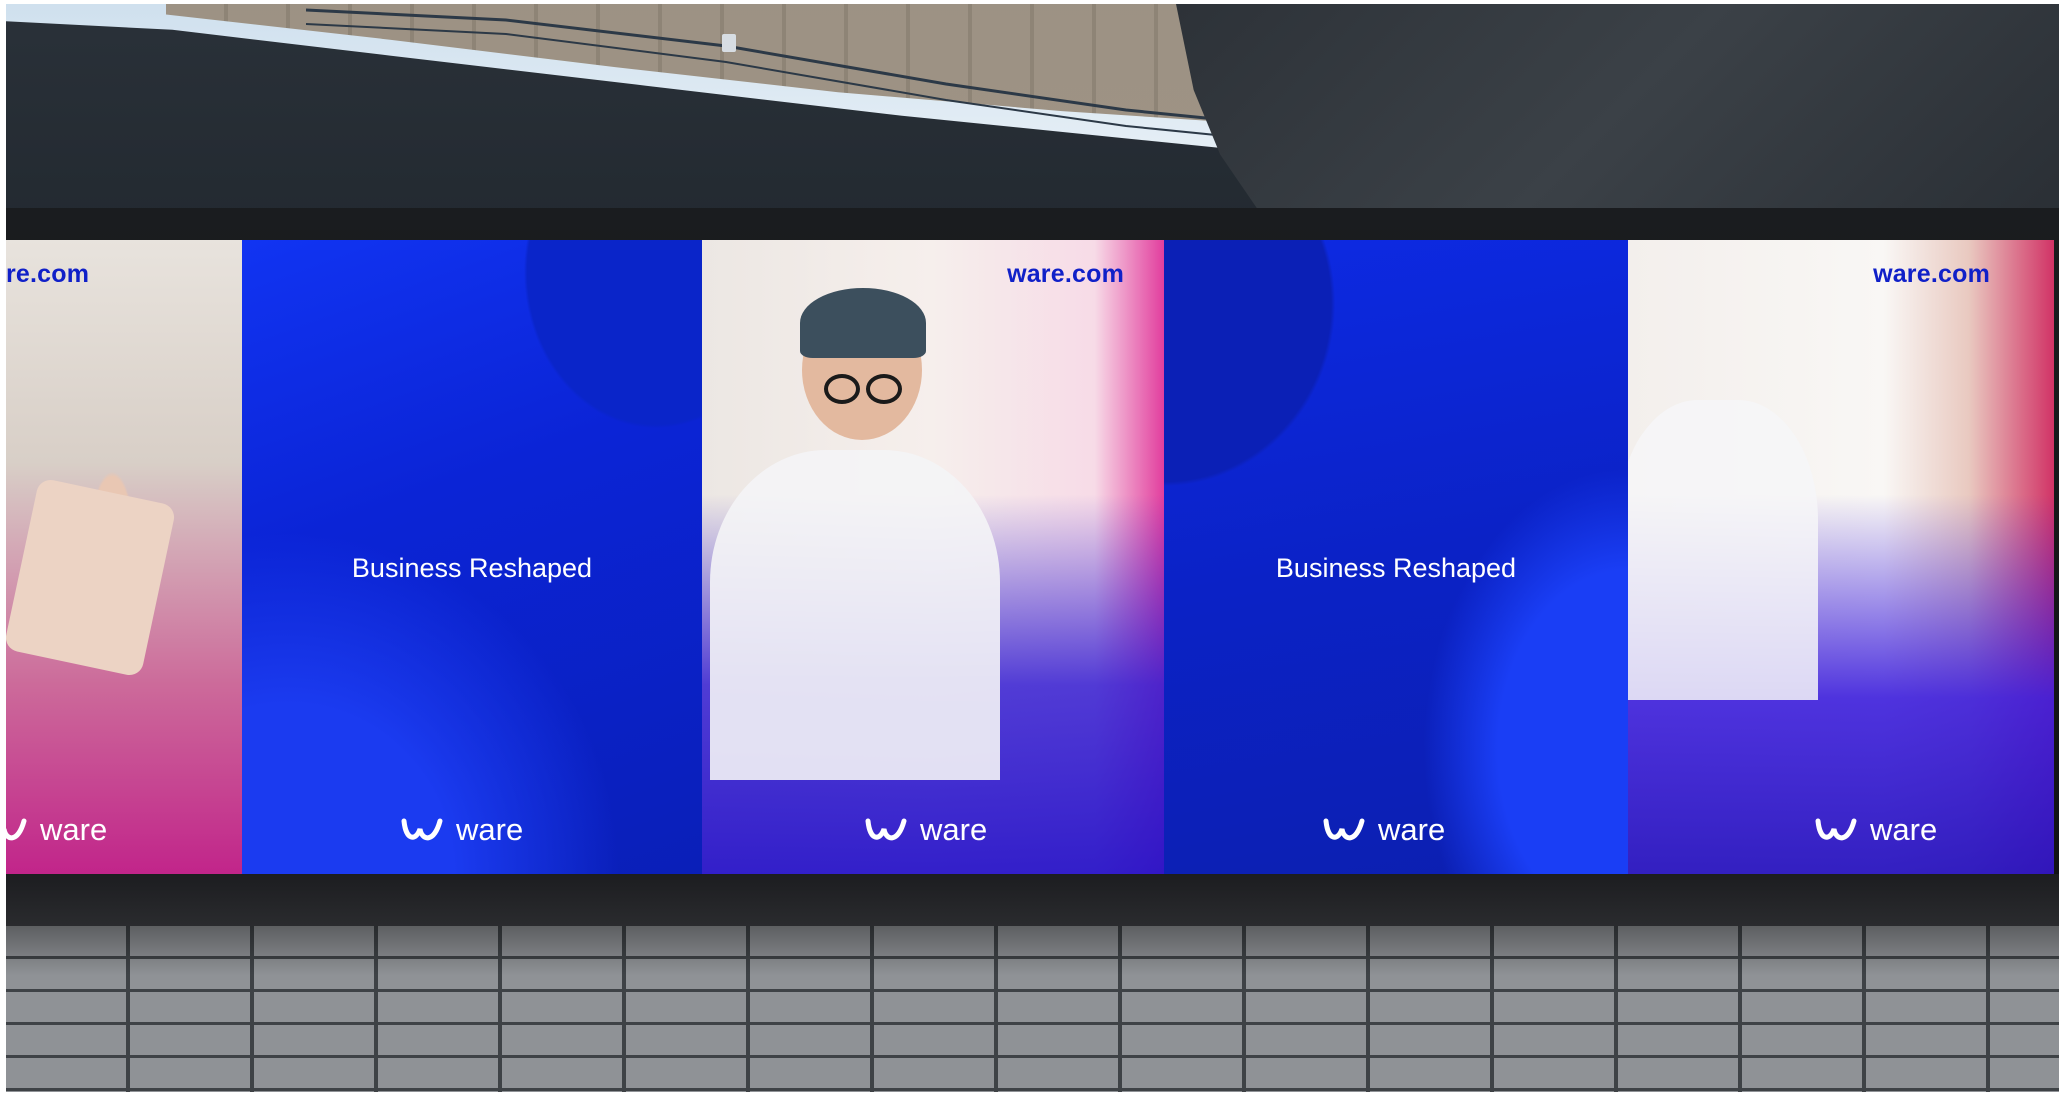 The height and width of the screenshot is (1096, 2065). I want to click on smartphone-image, so click(91, 577).